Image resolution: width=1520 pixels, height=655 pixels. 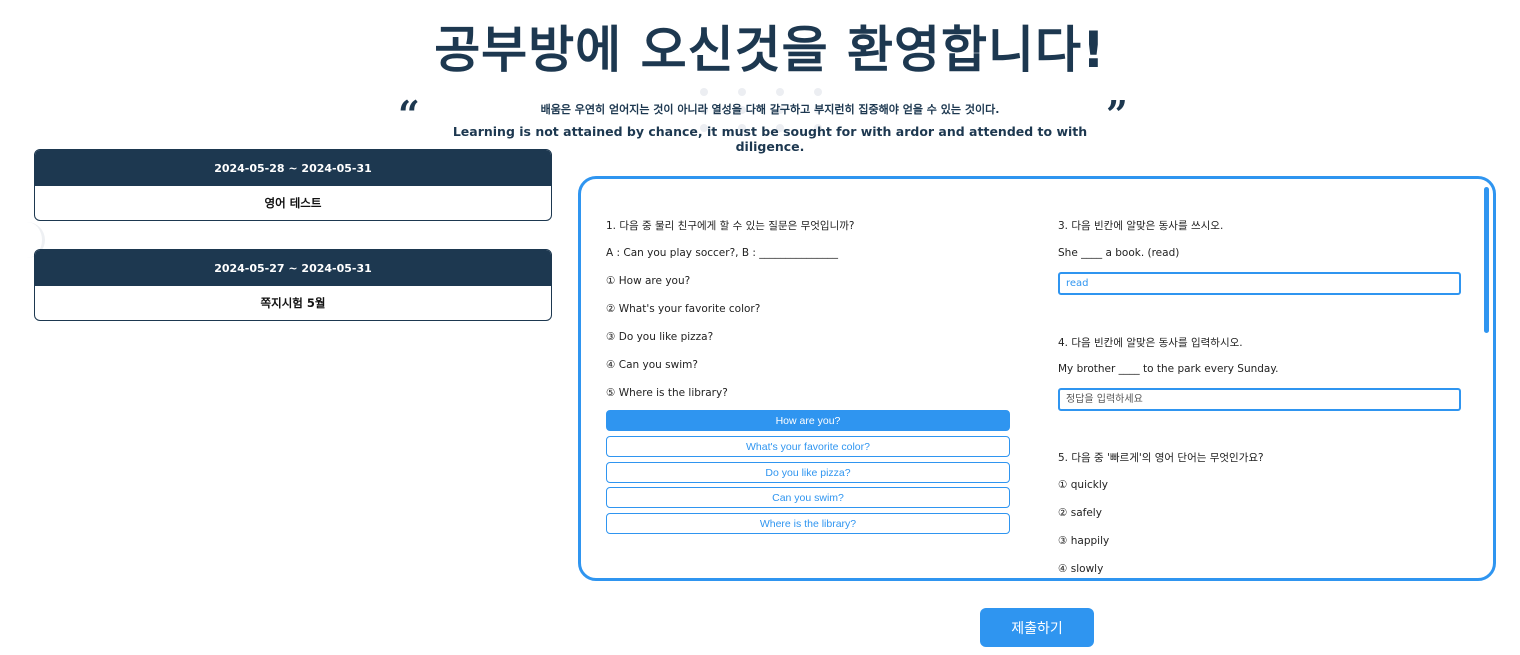 I want to click on question-3-answer-input, so click(x=1259, y=283).